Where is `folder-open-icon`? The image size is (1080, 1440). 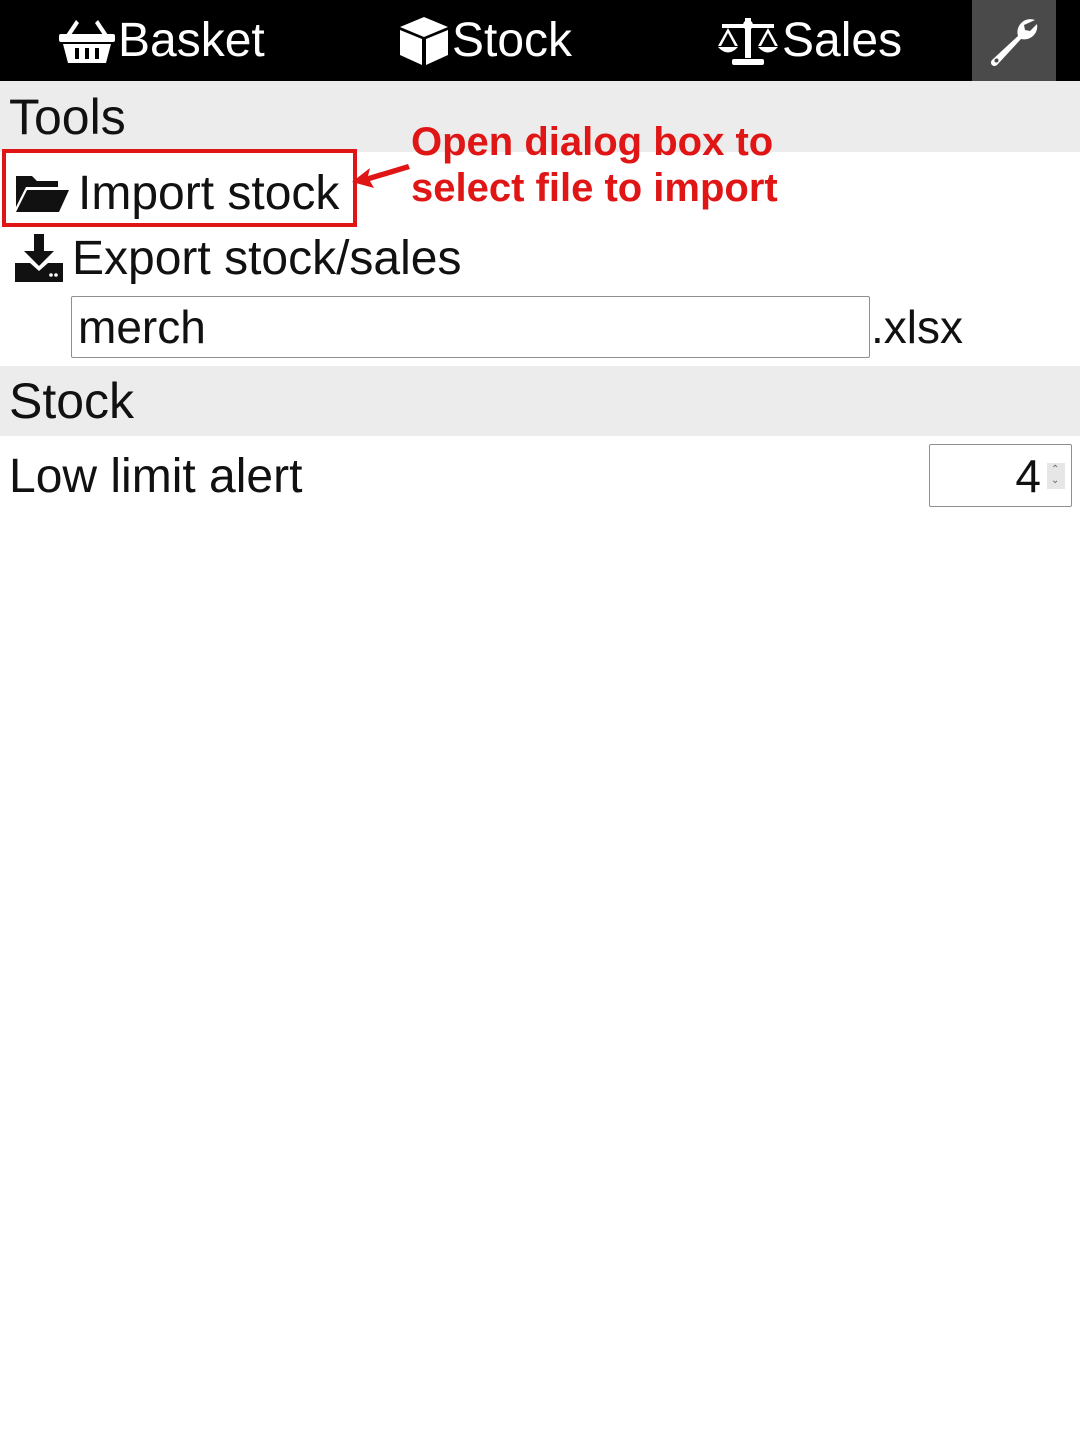 folder-open-icon is located at coordinates (42, 193).